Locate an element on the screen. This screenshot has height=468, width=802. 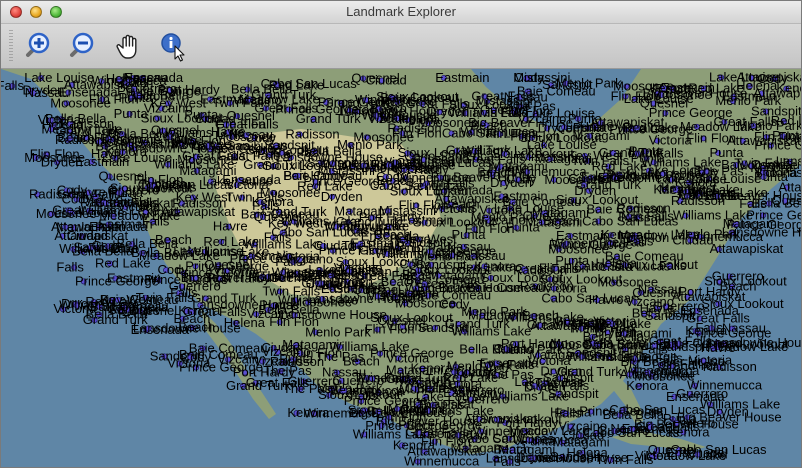
landmark-label: Moosonee is located at coordinates (54, 157).